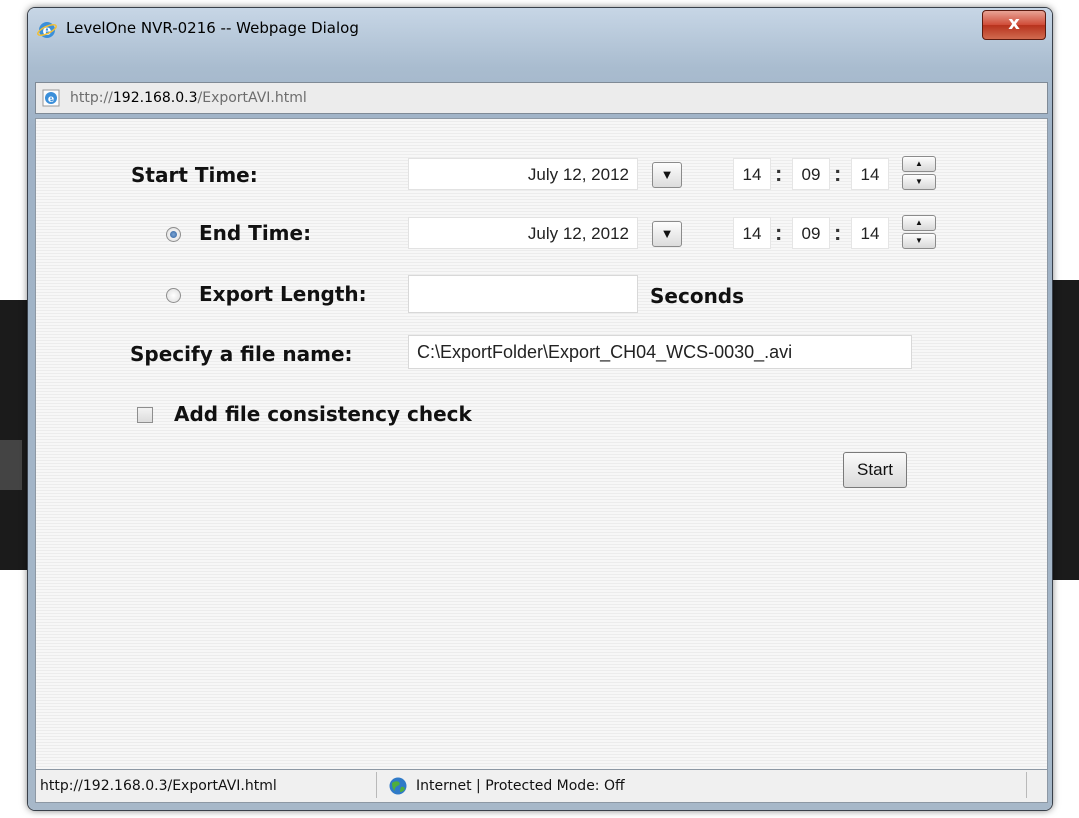  Describe the element at coordinates (47, 30) in the screenshot. I see `ie-logo-icon: e` at that location.